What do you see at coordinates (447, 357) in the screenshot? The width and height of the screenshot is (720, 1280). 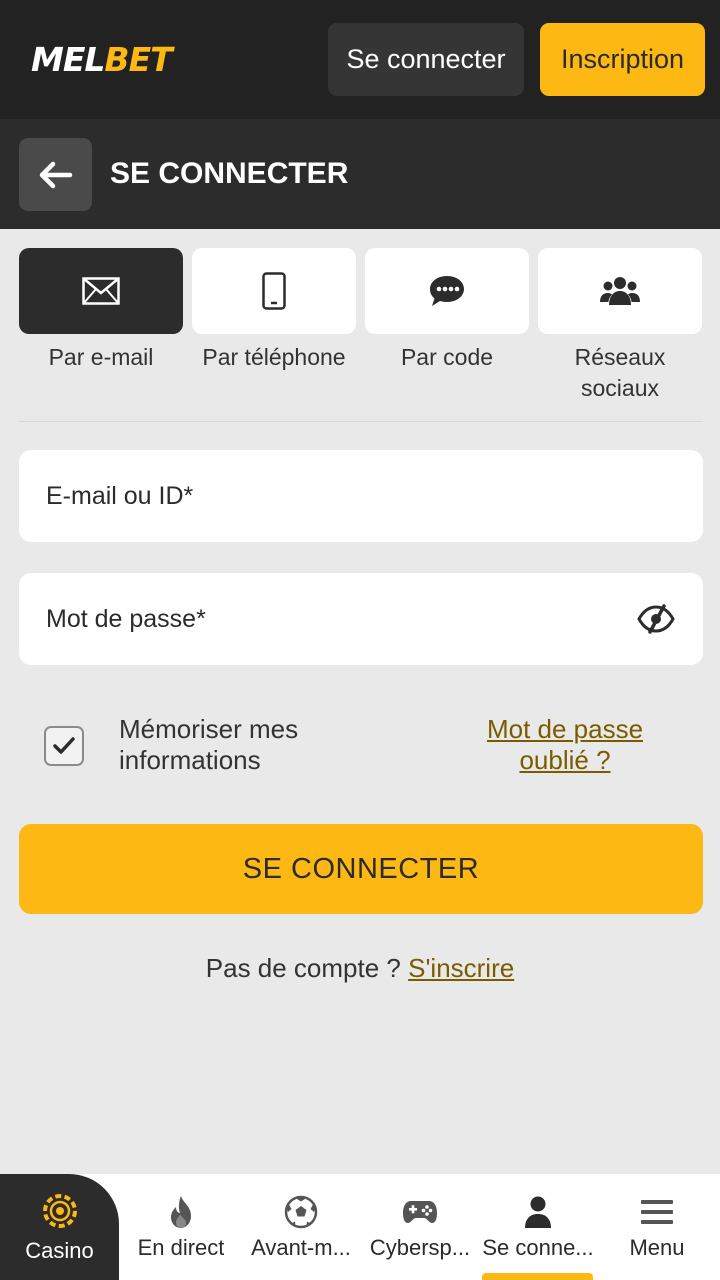 I see `tab-code-label: Par code` at bounding box center [447, 357].